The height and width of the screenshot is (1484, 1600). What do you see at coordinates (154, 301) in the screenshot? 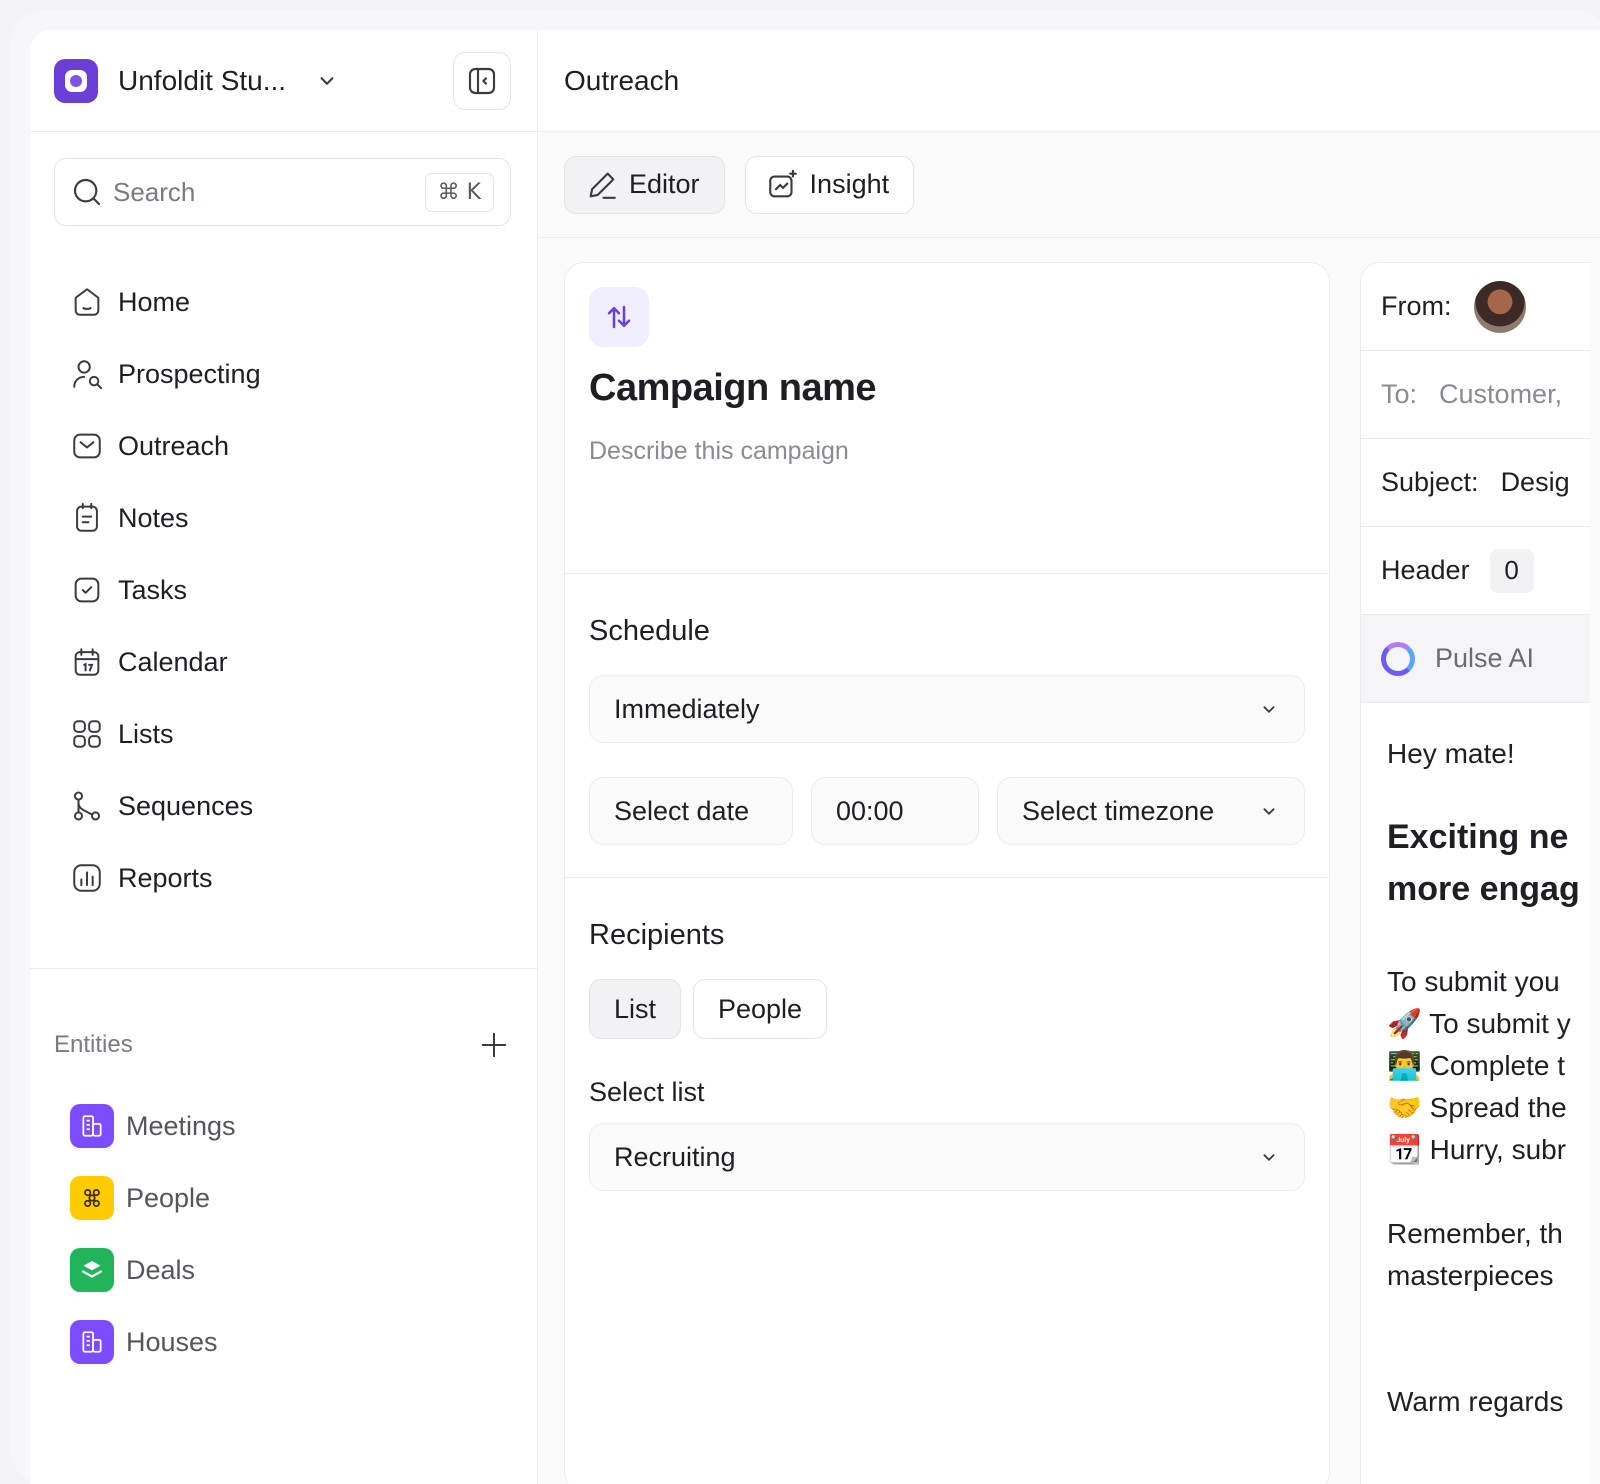
I see `nav-label: Home` at bounding box center [154, 301].